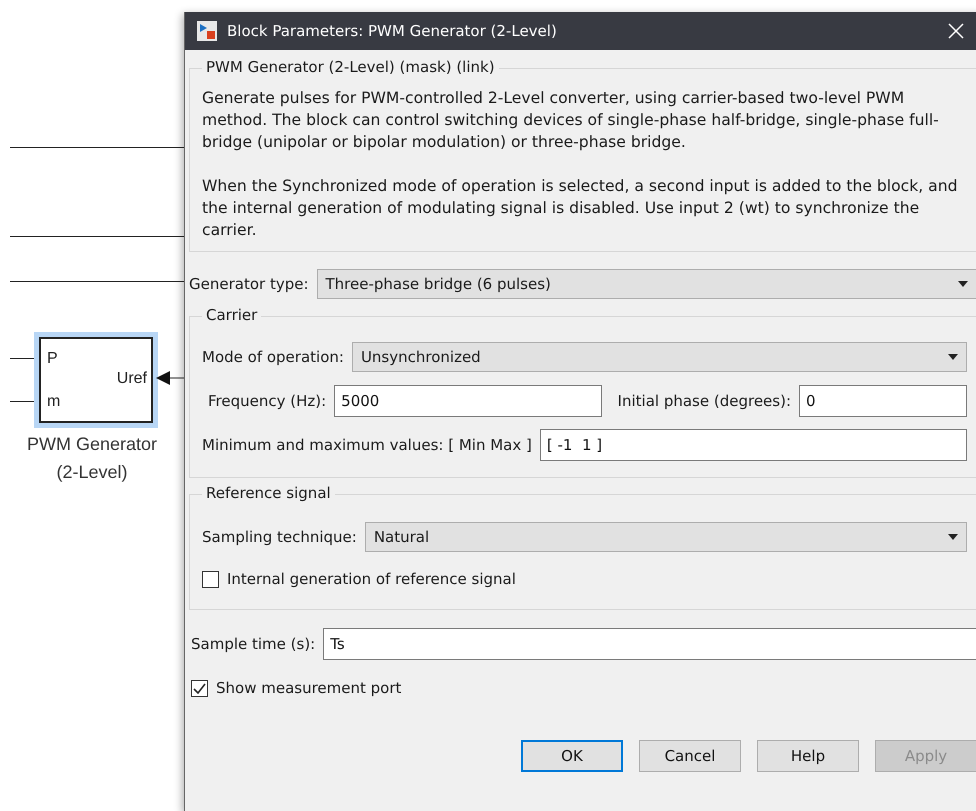 The height and width of the screenshot is (811, 976). I want to click on simulink-block-icon, so click(207, 31).